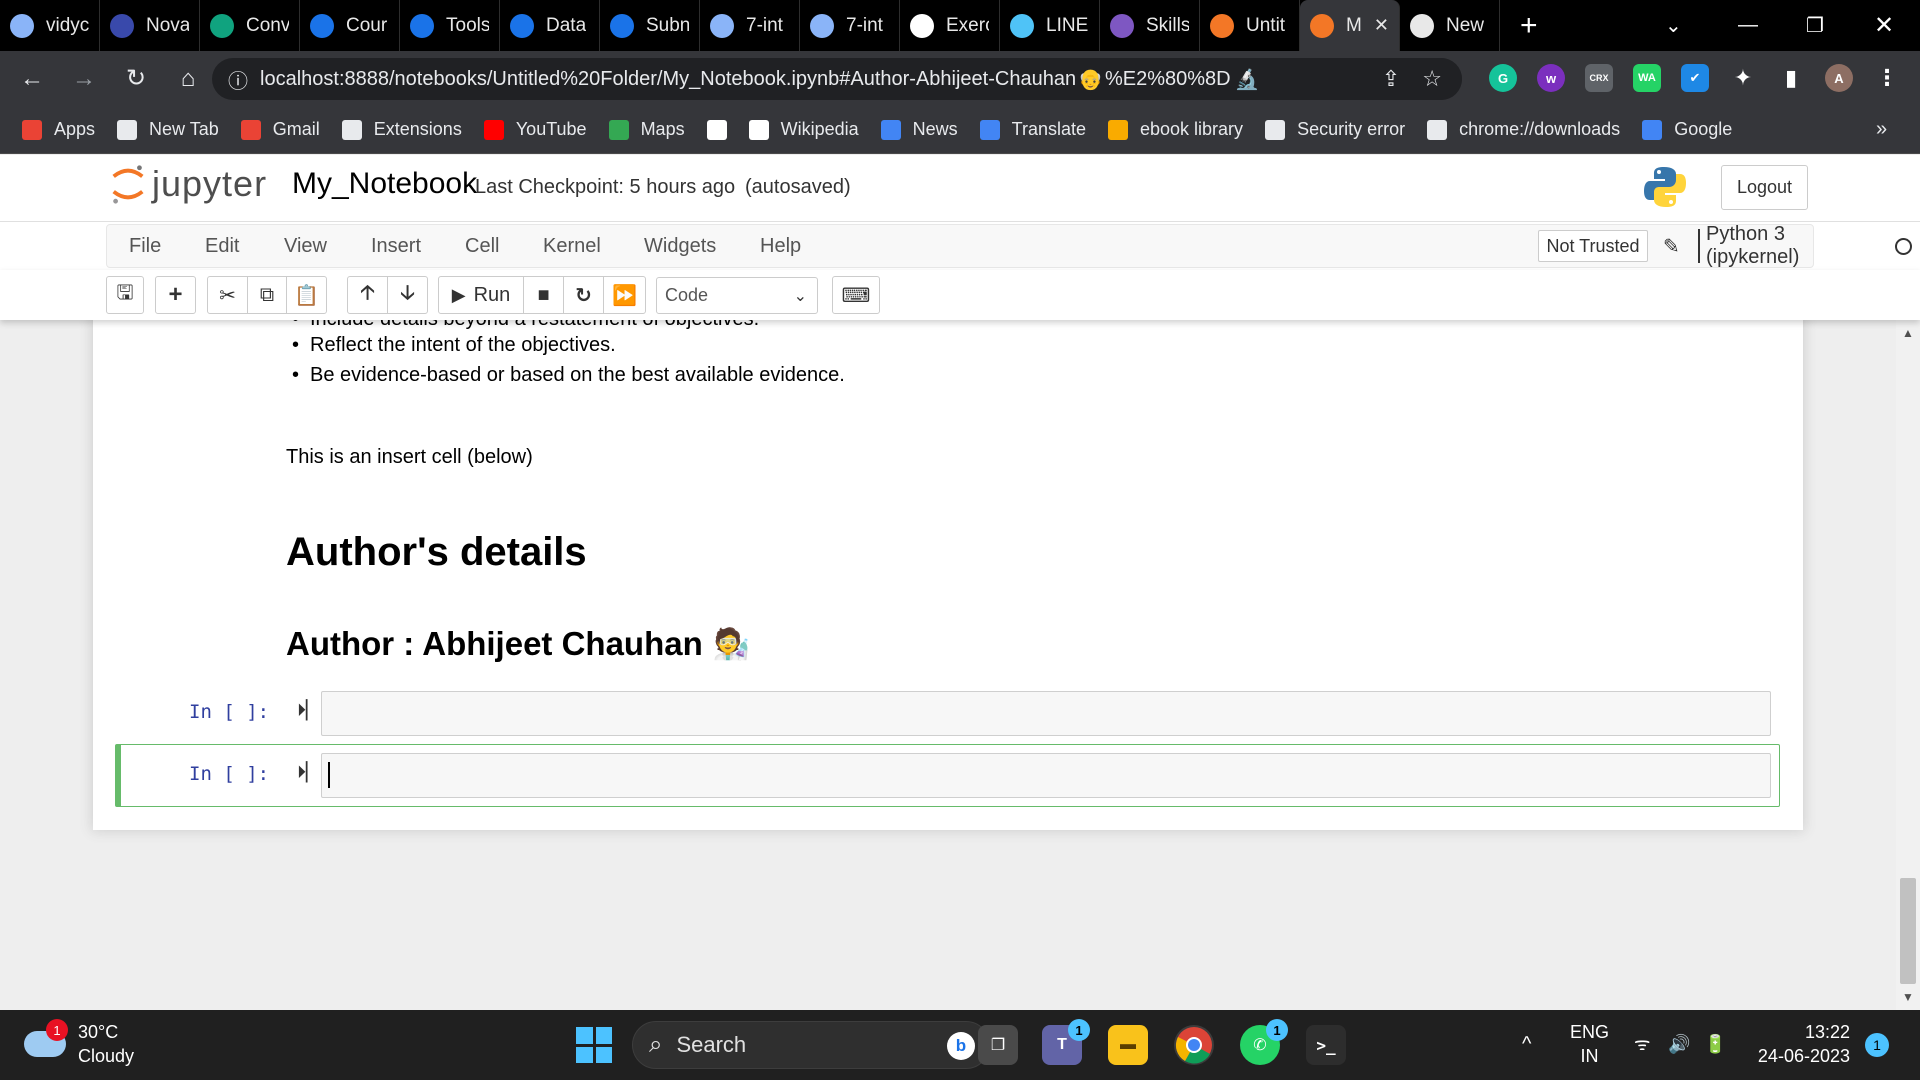  I want to click on copy-icon: ⧉, so click(267, 295).